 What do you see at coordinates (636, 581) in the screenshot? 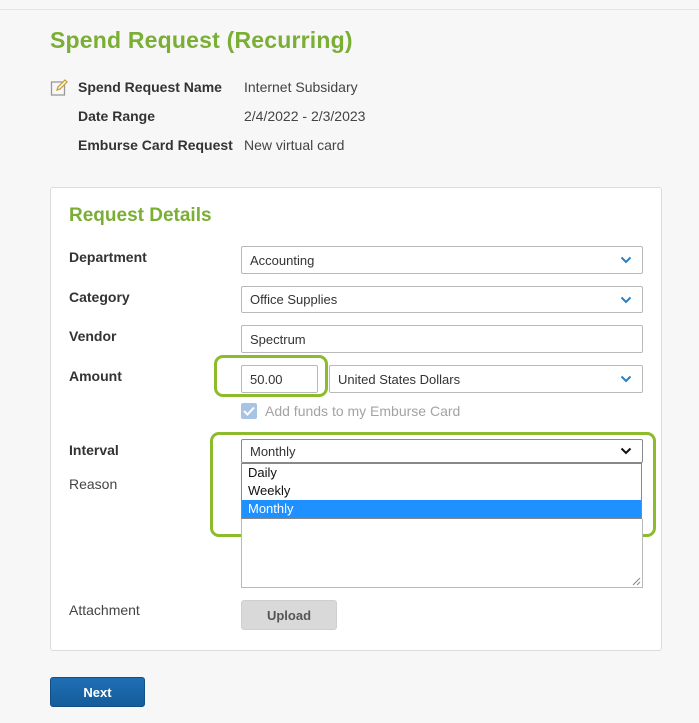
I see `resize-handle-icon` at bounding box center [636, 581].